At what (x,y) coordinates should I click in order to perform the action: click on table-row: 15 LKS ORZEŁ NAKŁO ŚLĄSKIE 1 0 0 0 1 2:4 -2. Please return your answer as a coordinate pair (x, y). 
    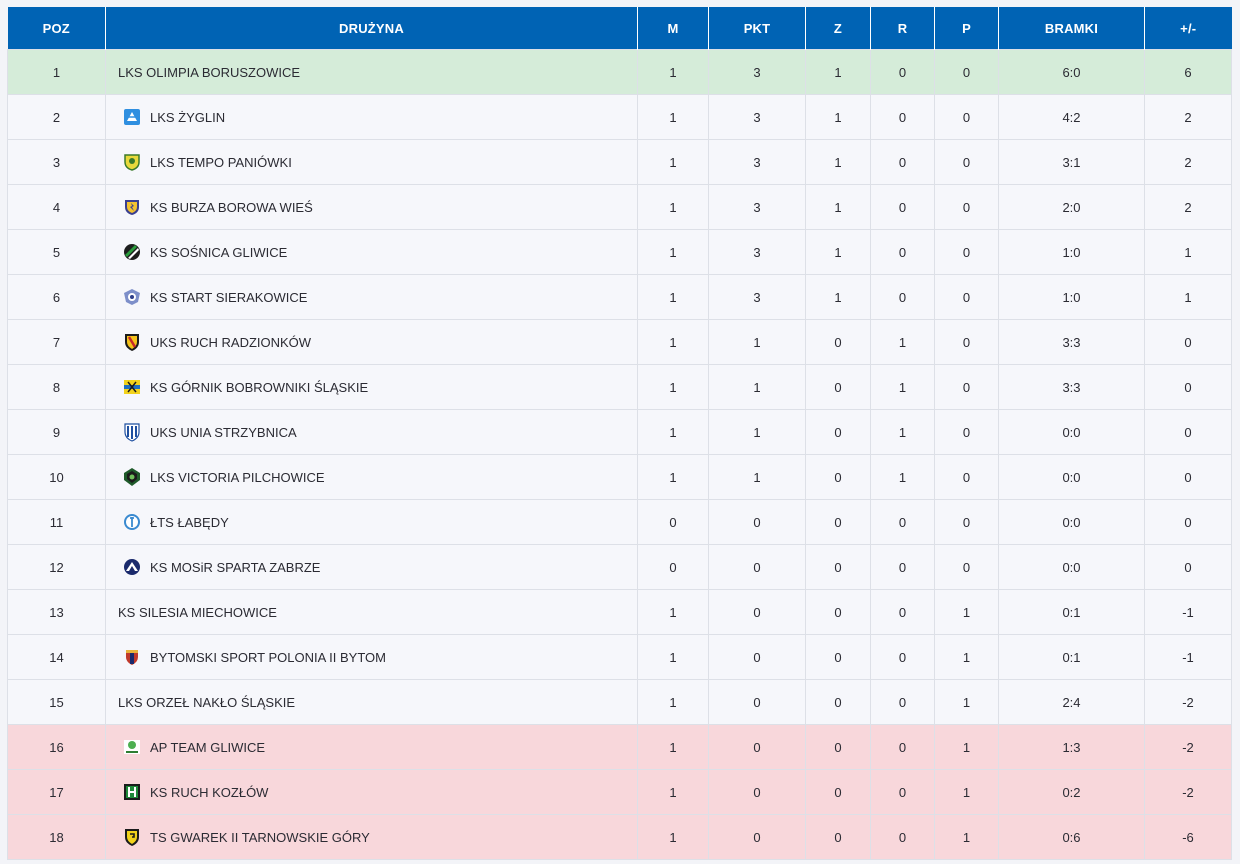
    Looking at the image, I should click on (619, 702).